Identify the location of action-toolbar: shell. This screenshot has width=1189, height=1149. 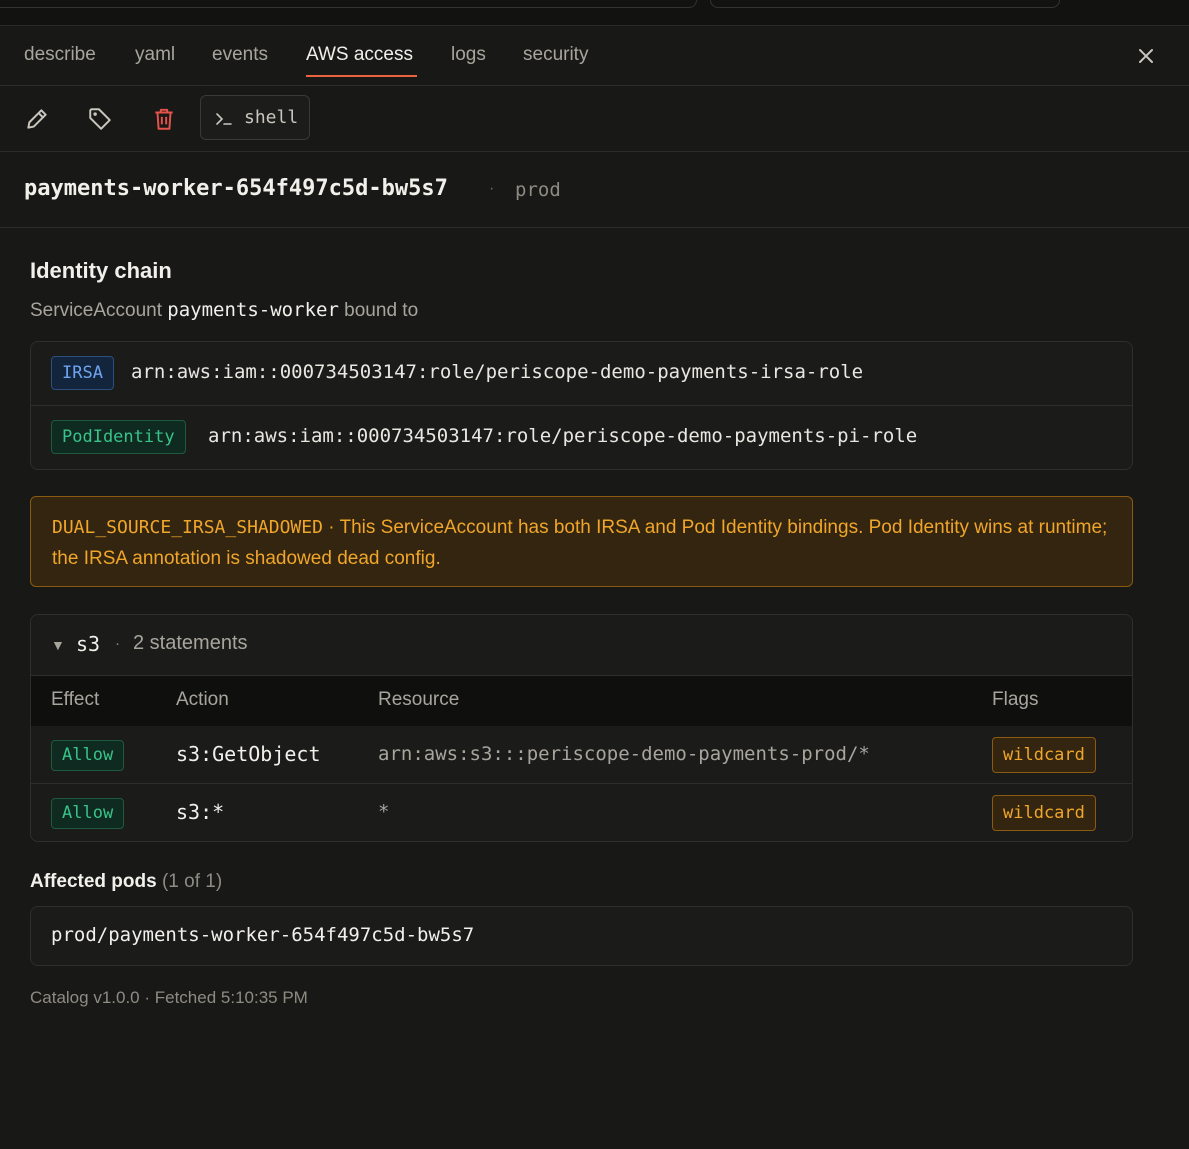
(594, 119).